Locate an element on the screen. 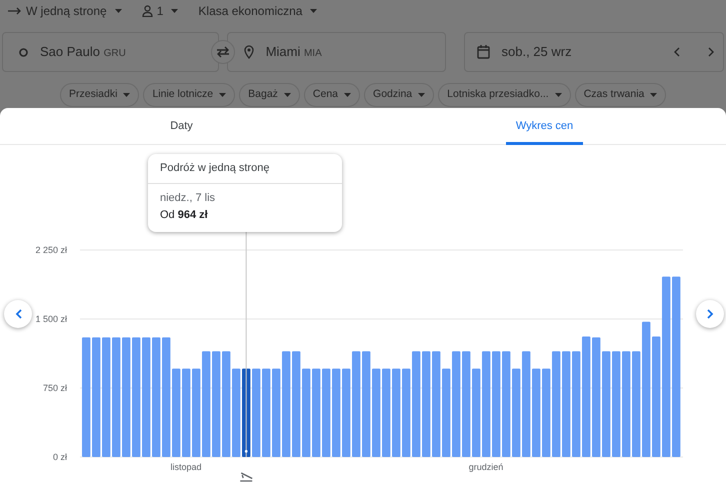  filter-chip: Godzina is located at coordinates (399, 95).